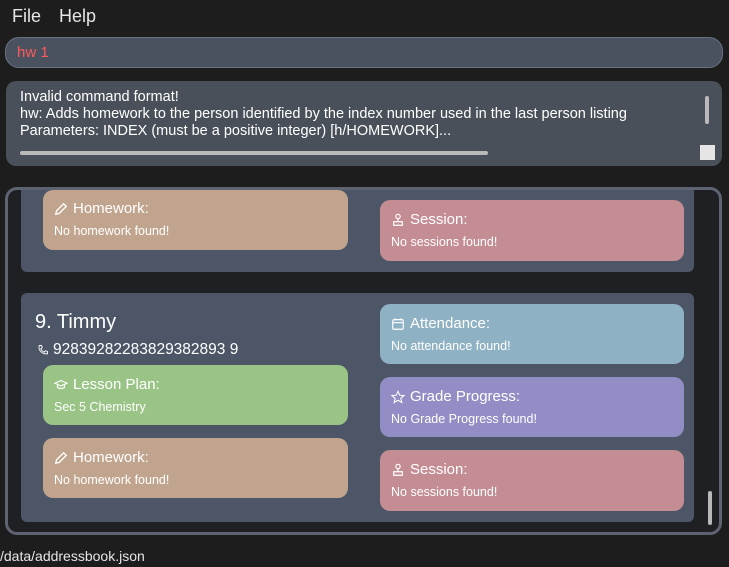 Image resolution: width=729 pixels, height=567 pixels. Describe the element at coordinates (43, 350) in the screenshot. I see `phone-icon` at that location.